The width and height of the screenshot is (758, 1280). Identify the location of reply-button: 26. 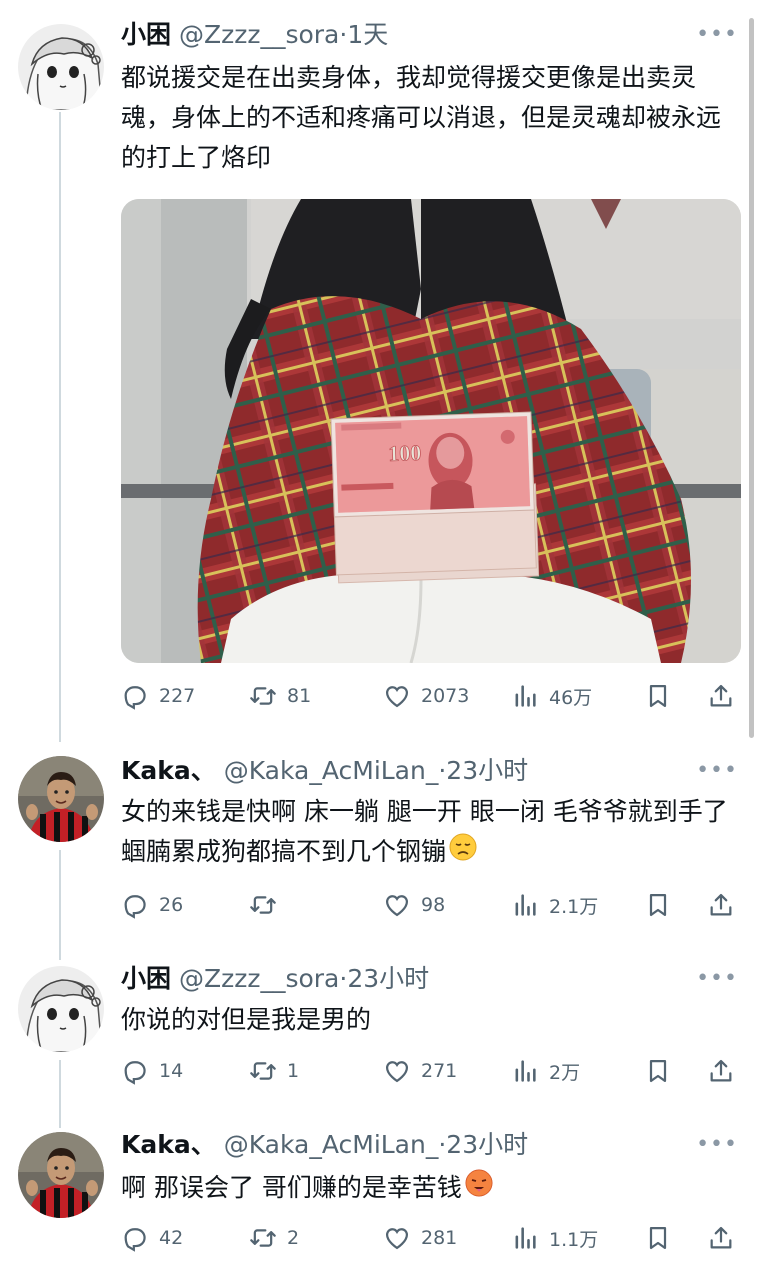
(152, 905).